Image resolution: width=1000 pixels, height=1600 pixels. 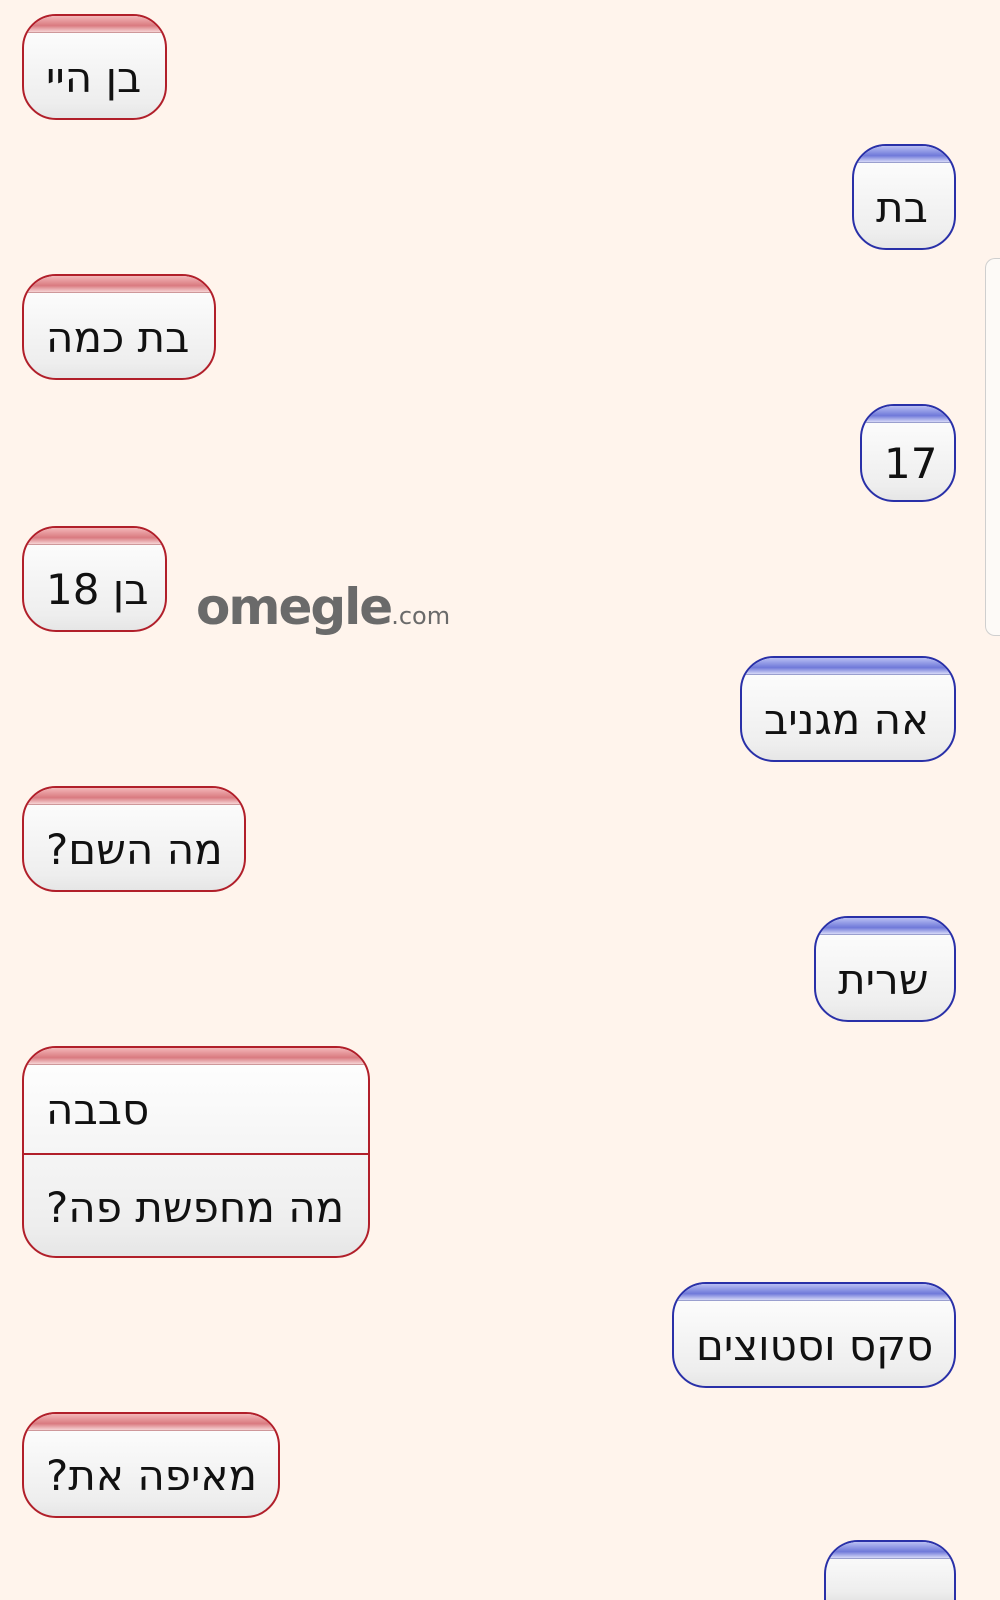 I want to click on stranger-message: מה השם?, so click(x=134, y=839).